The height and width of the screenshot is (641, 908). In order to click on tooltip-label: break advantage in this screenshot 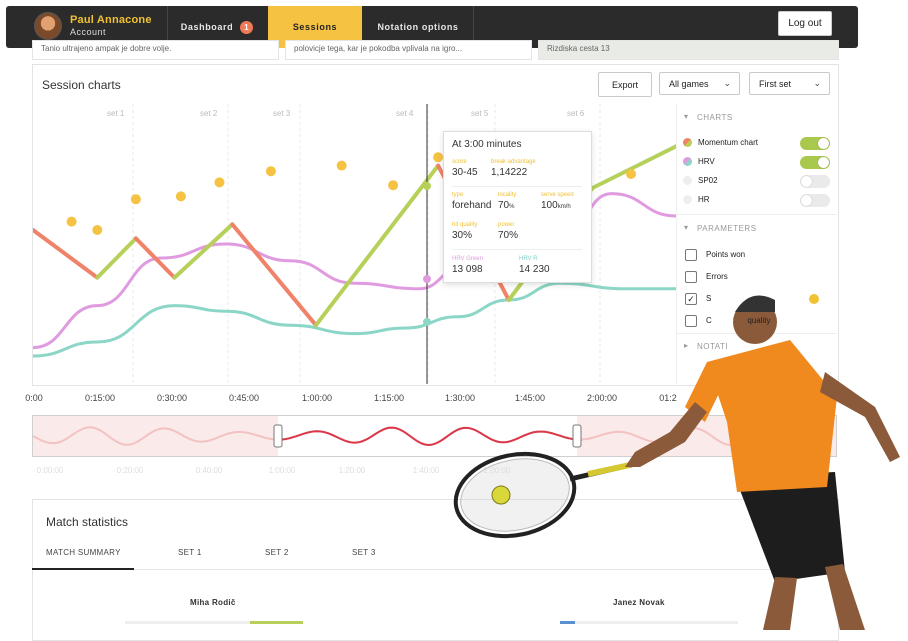, I will do `click(513, 162)`.